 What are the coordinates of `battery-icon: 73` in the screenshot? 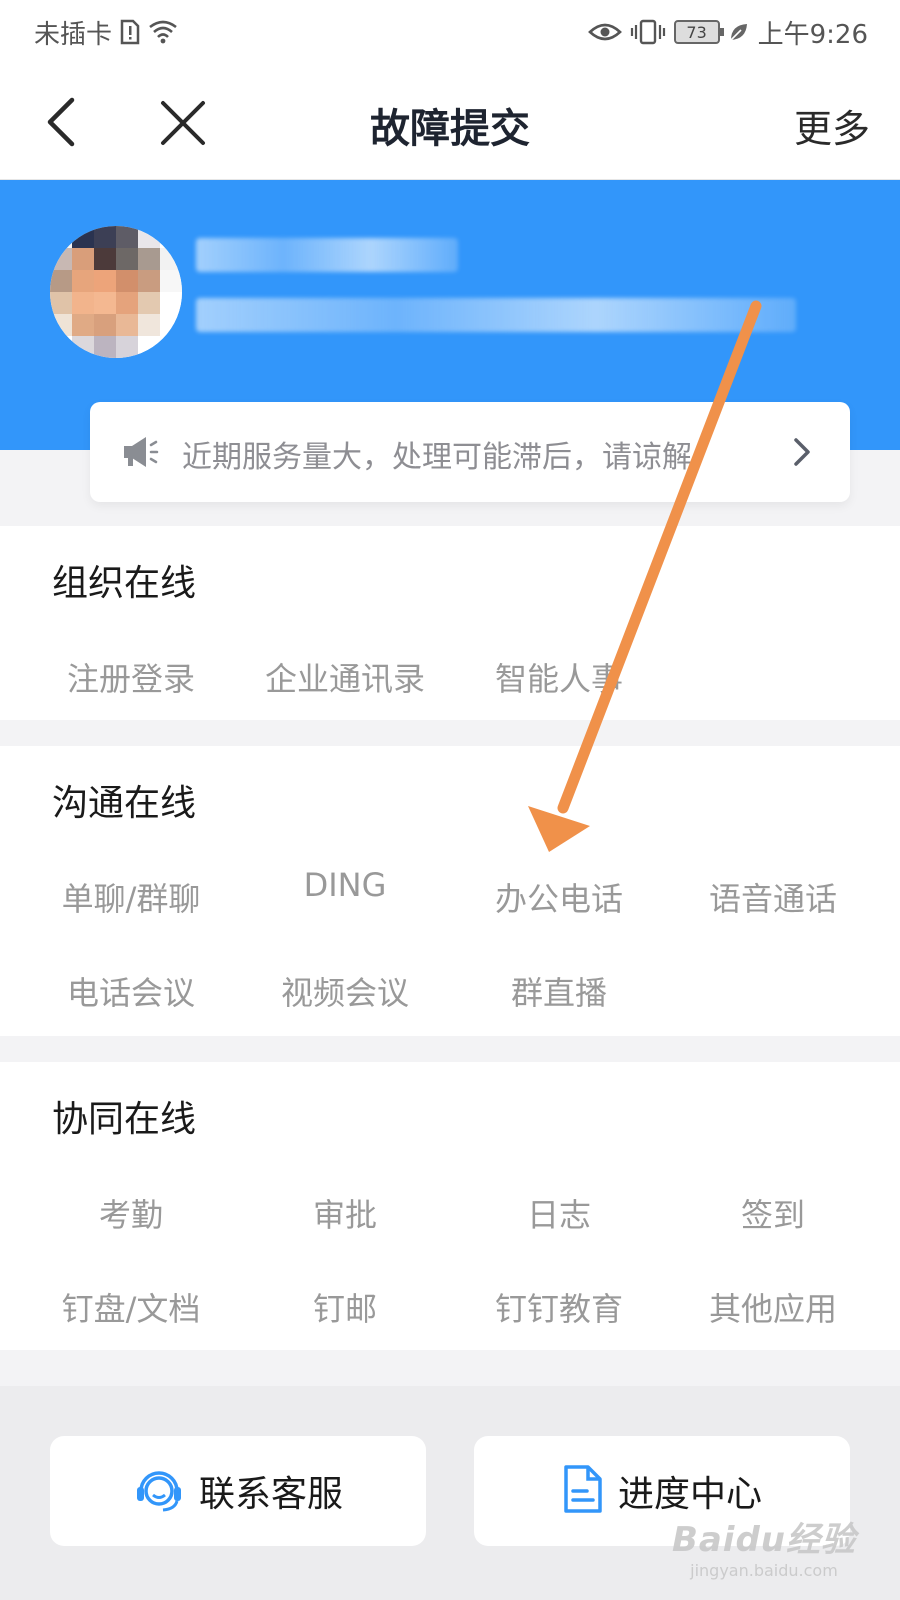 It's located at (698, 32).